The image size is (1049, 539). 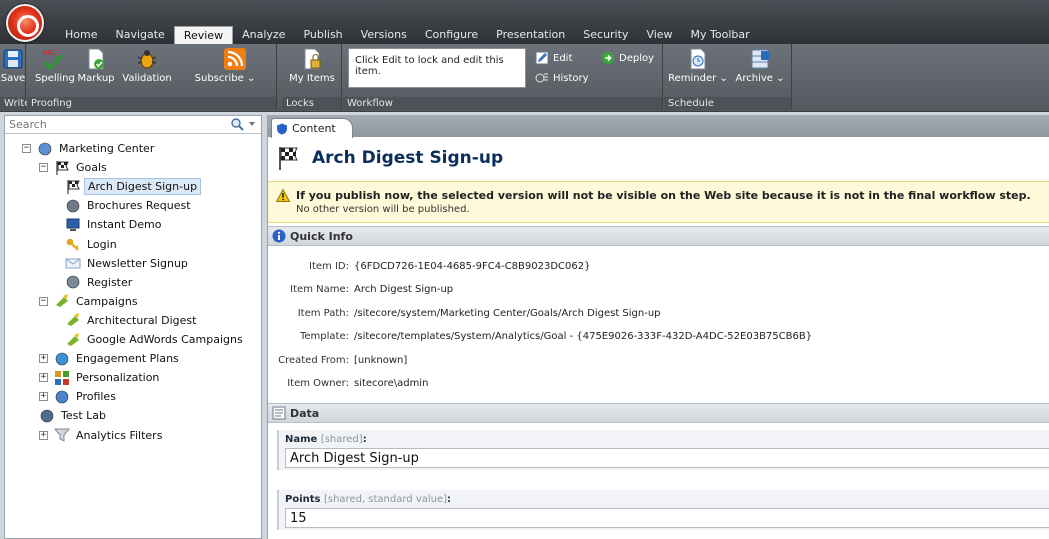 What do you see at coordinates (81, 35) in the screenshot?
I see `tab-home: Home` at bounding box center [81, 35].